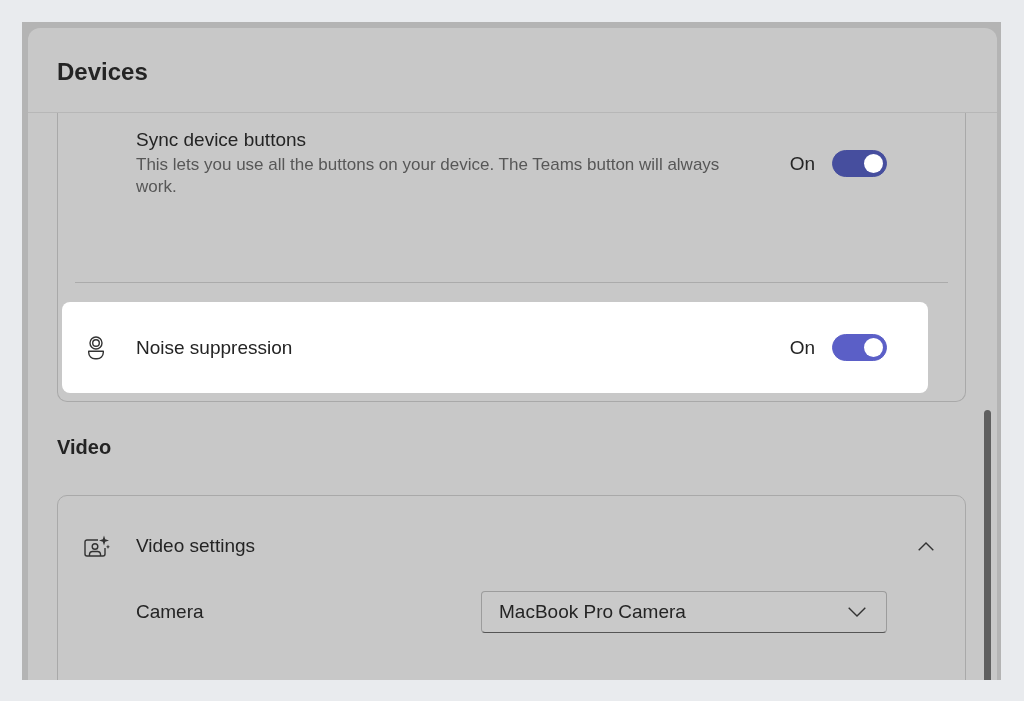  Describe the element at coordinates (987, 545) in the screenshot. I see `scrollbar-thumb` at that location.